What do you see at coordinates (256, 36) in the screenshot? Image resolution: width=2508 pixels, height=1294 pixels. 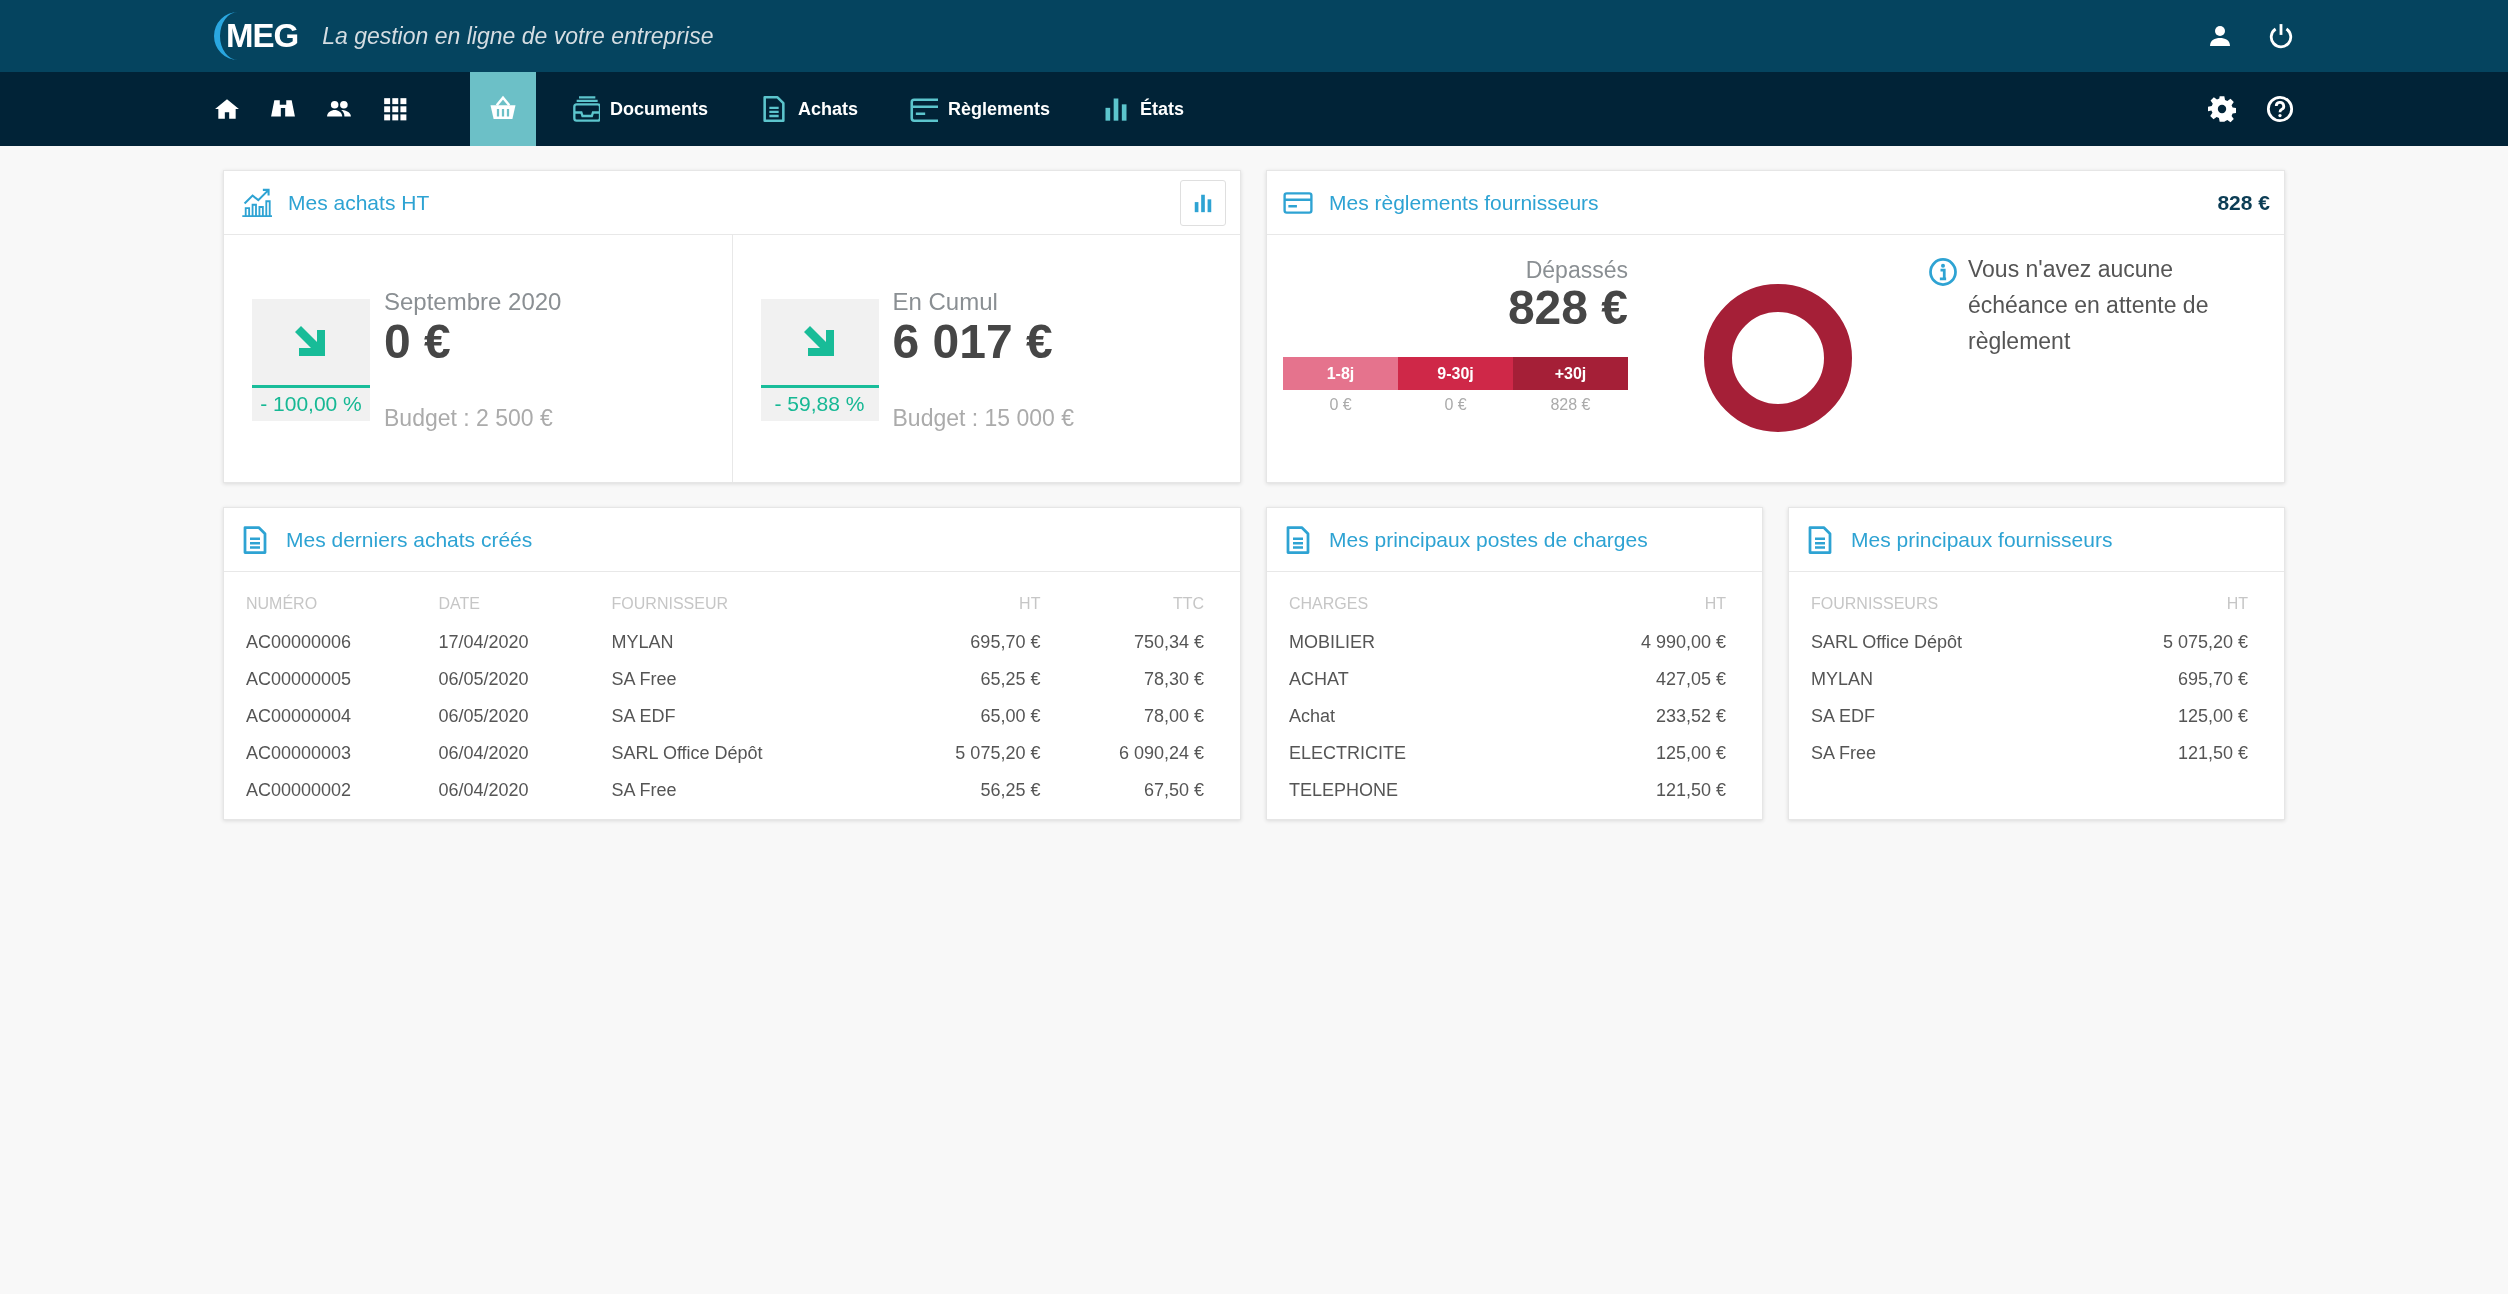 I see `logo: MEG` at bounding box center [256, 36].